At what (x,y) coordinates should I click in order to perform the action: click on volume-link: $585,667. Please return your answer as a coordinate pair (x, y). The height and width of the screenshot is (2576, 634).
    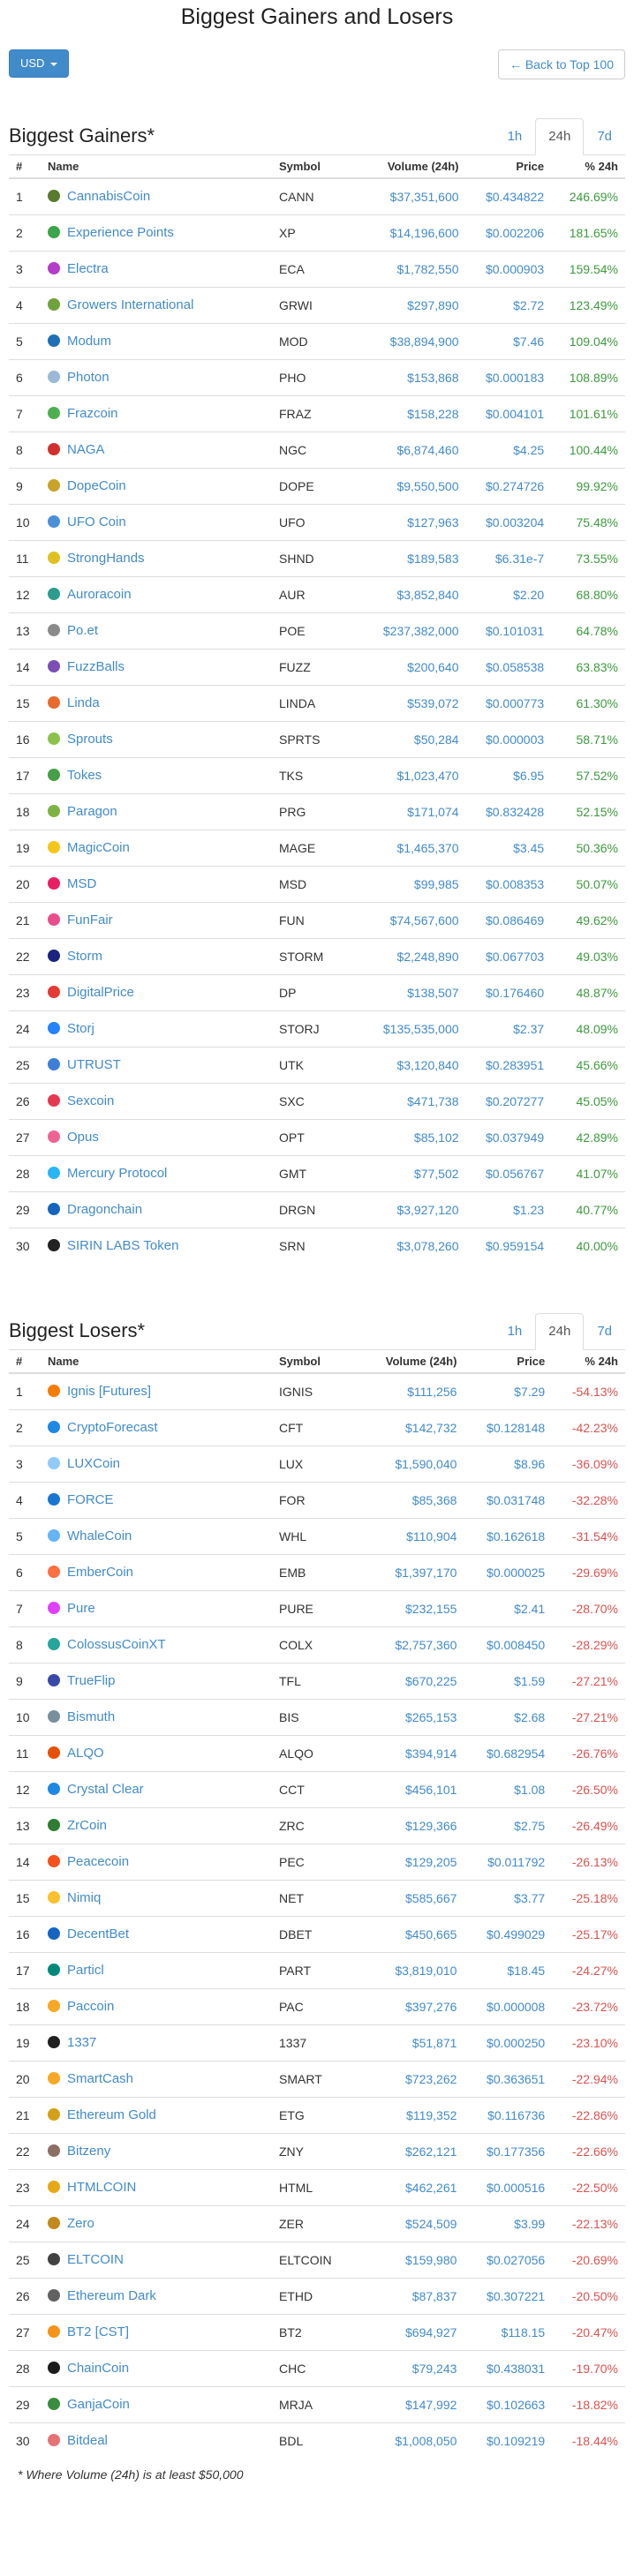
    Looking at the image, I should click on (412, 1897).